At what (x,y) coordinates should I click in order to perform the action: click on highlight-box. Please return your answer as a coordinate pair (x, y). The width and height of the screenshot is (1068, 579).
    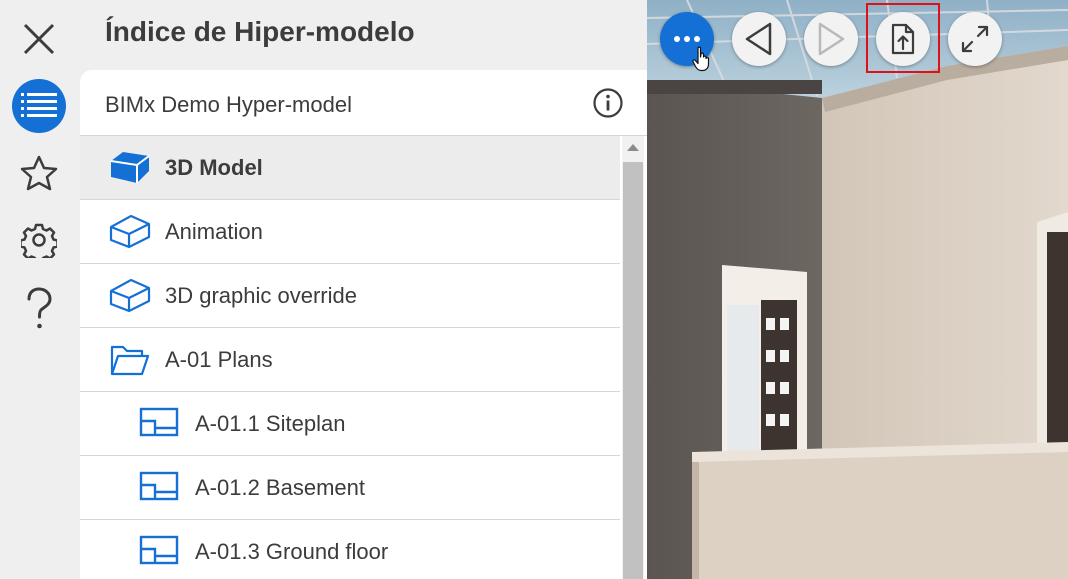
    Looking at the image, I should click on (903, 38).